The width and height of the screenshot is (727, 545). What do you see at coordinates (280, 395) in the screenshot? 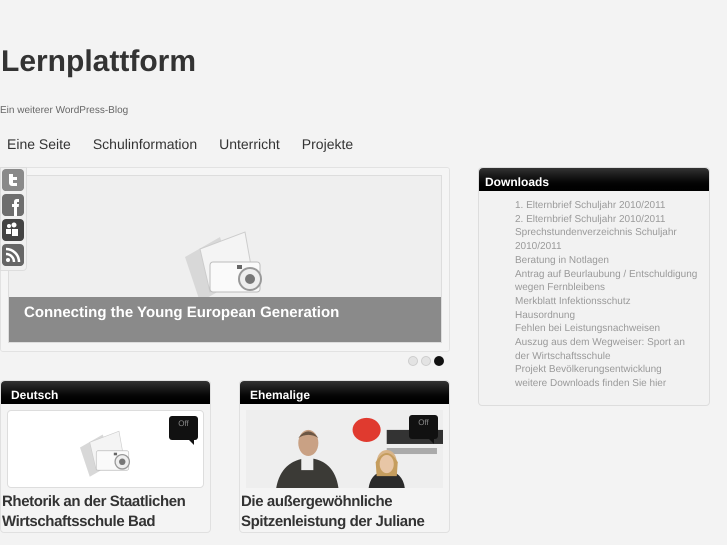
I see `category-title: Ehemalige` at bounding box center [280, 395].